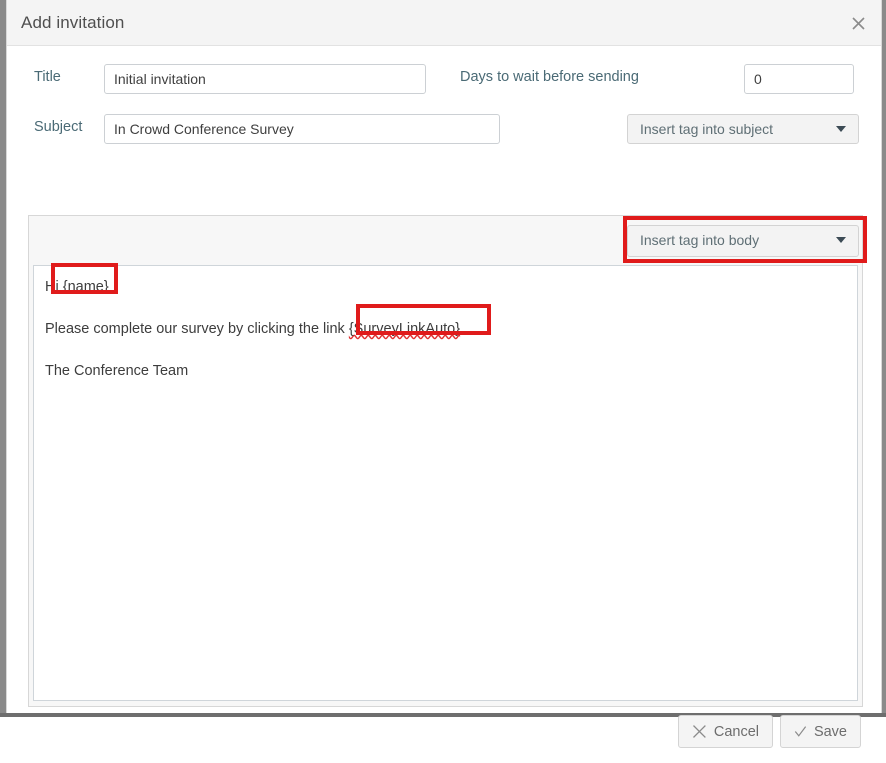 The height and width of the screenshot is (763, 886). I want to click on insert-tag-into-body-select: Insert tag into body, so click(743, 241).